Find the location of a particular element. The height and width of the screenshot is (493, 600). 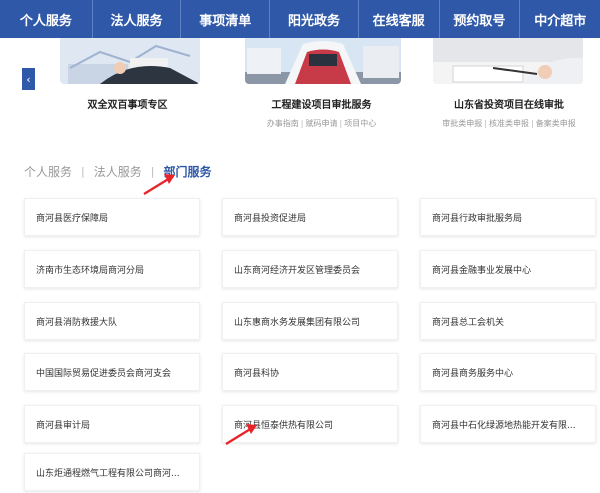

department-item: 中国国际贸易促进委员会商河支会 is located at coordinates (112, 372).